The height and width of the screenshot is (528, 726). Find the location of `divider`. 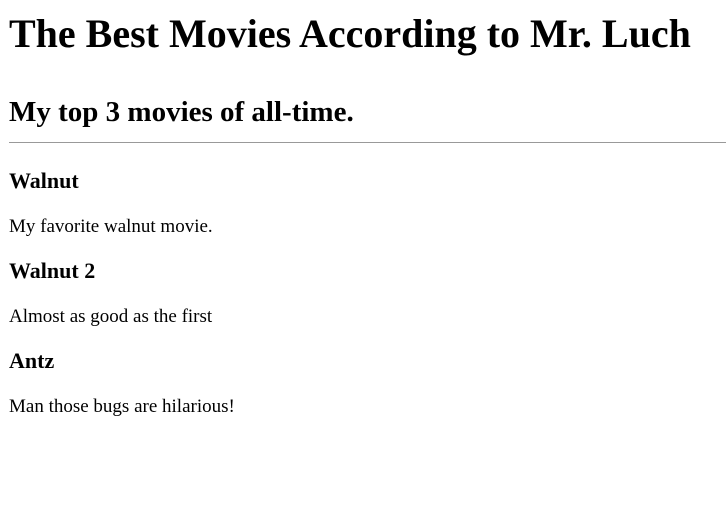

divider is located at coordinates (367, 142).